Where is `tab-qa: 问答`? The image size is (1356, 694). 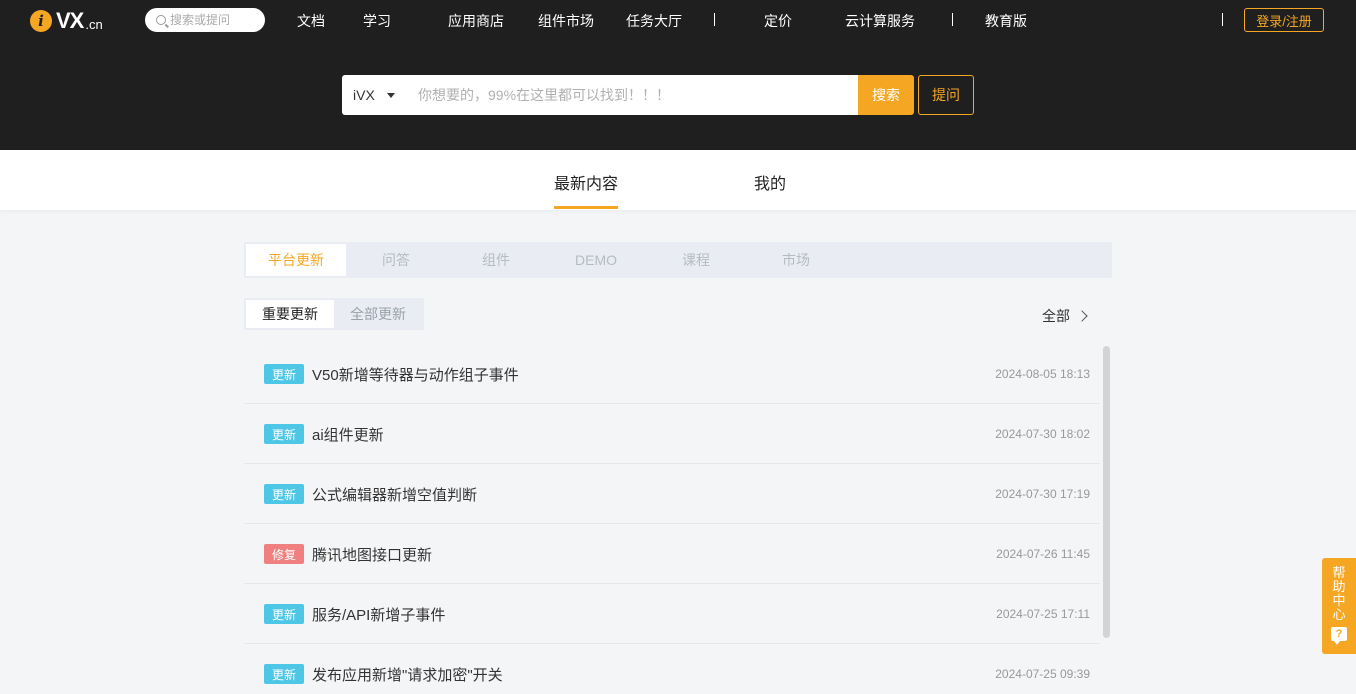 tab-qa: 问答 is located at coordinates (396, 260).